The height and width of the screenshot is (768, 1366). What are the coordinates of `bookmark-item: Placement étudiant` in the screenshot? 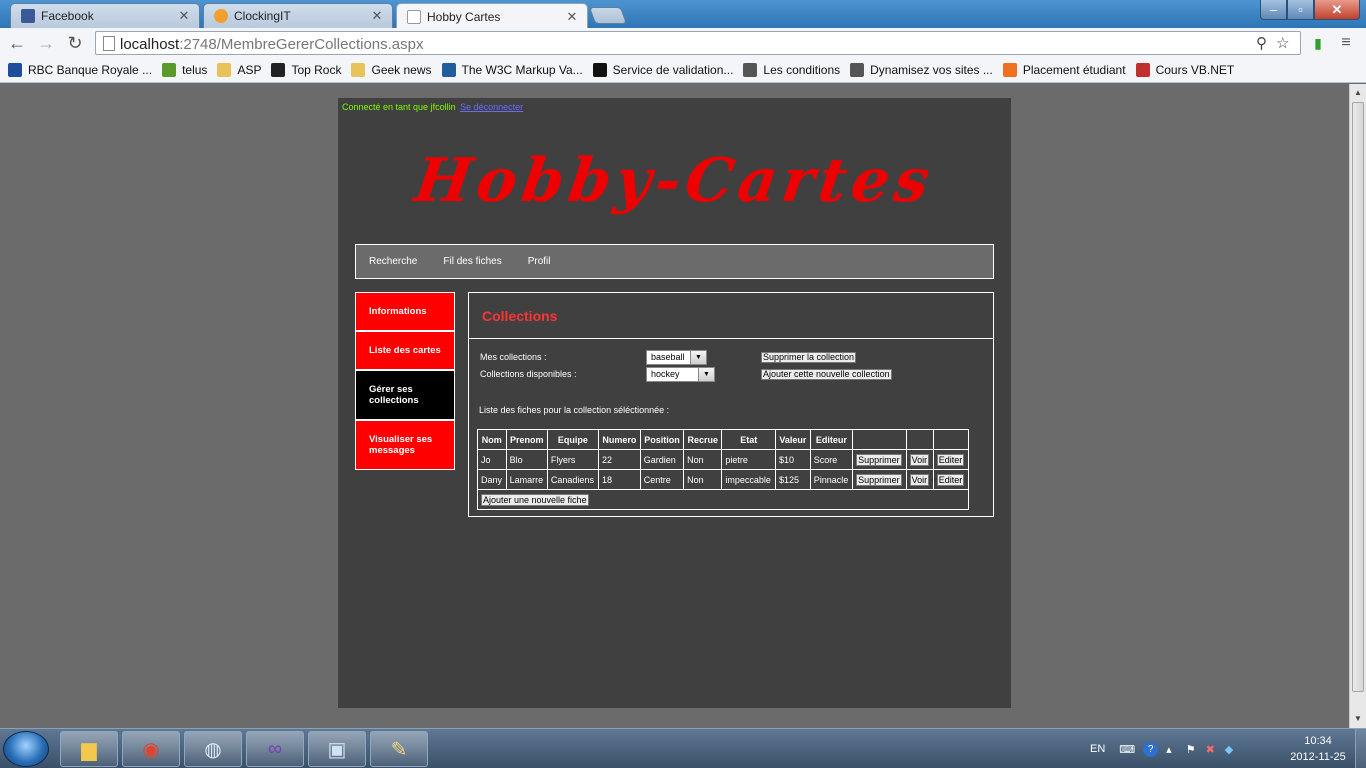 It's located at (1064, 70).